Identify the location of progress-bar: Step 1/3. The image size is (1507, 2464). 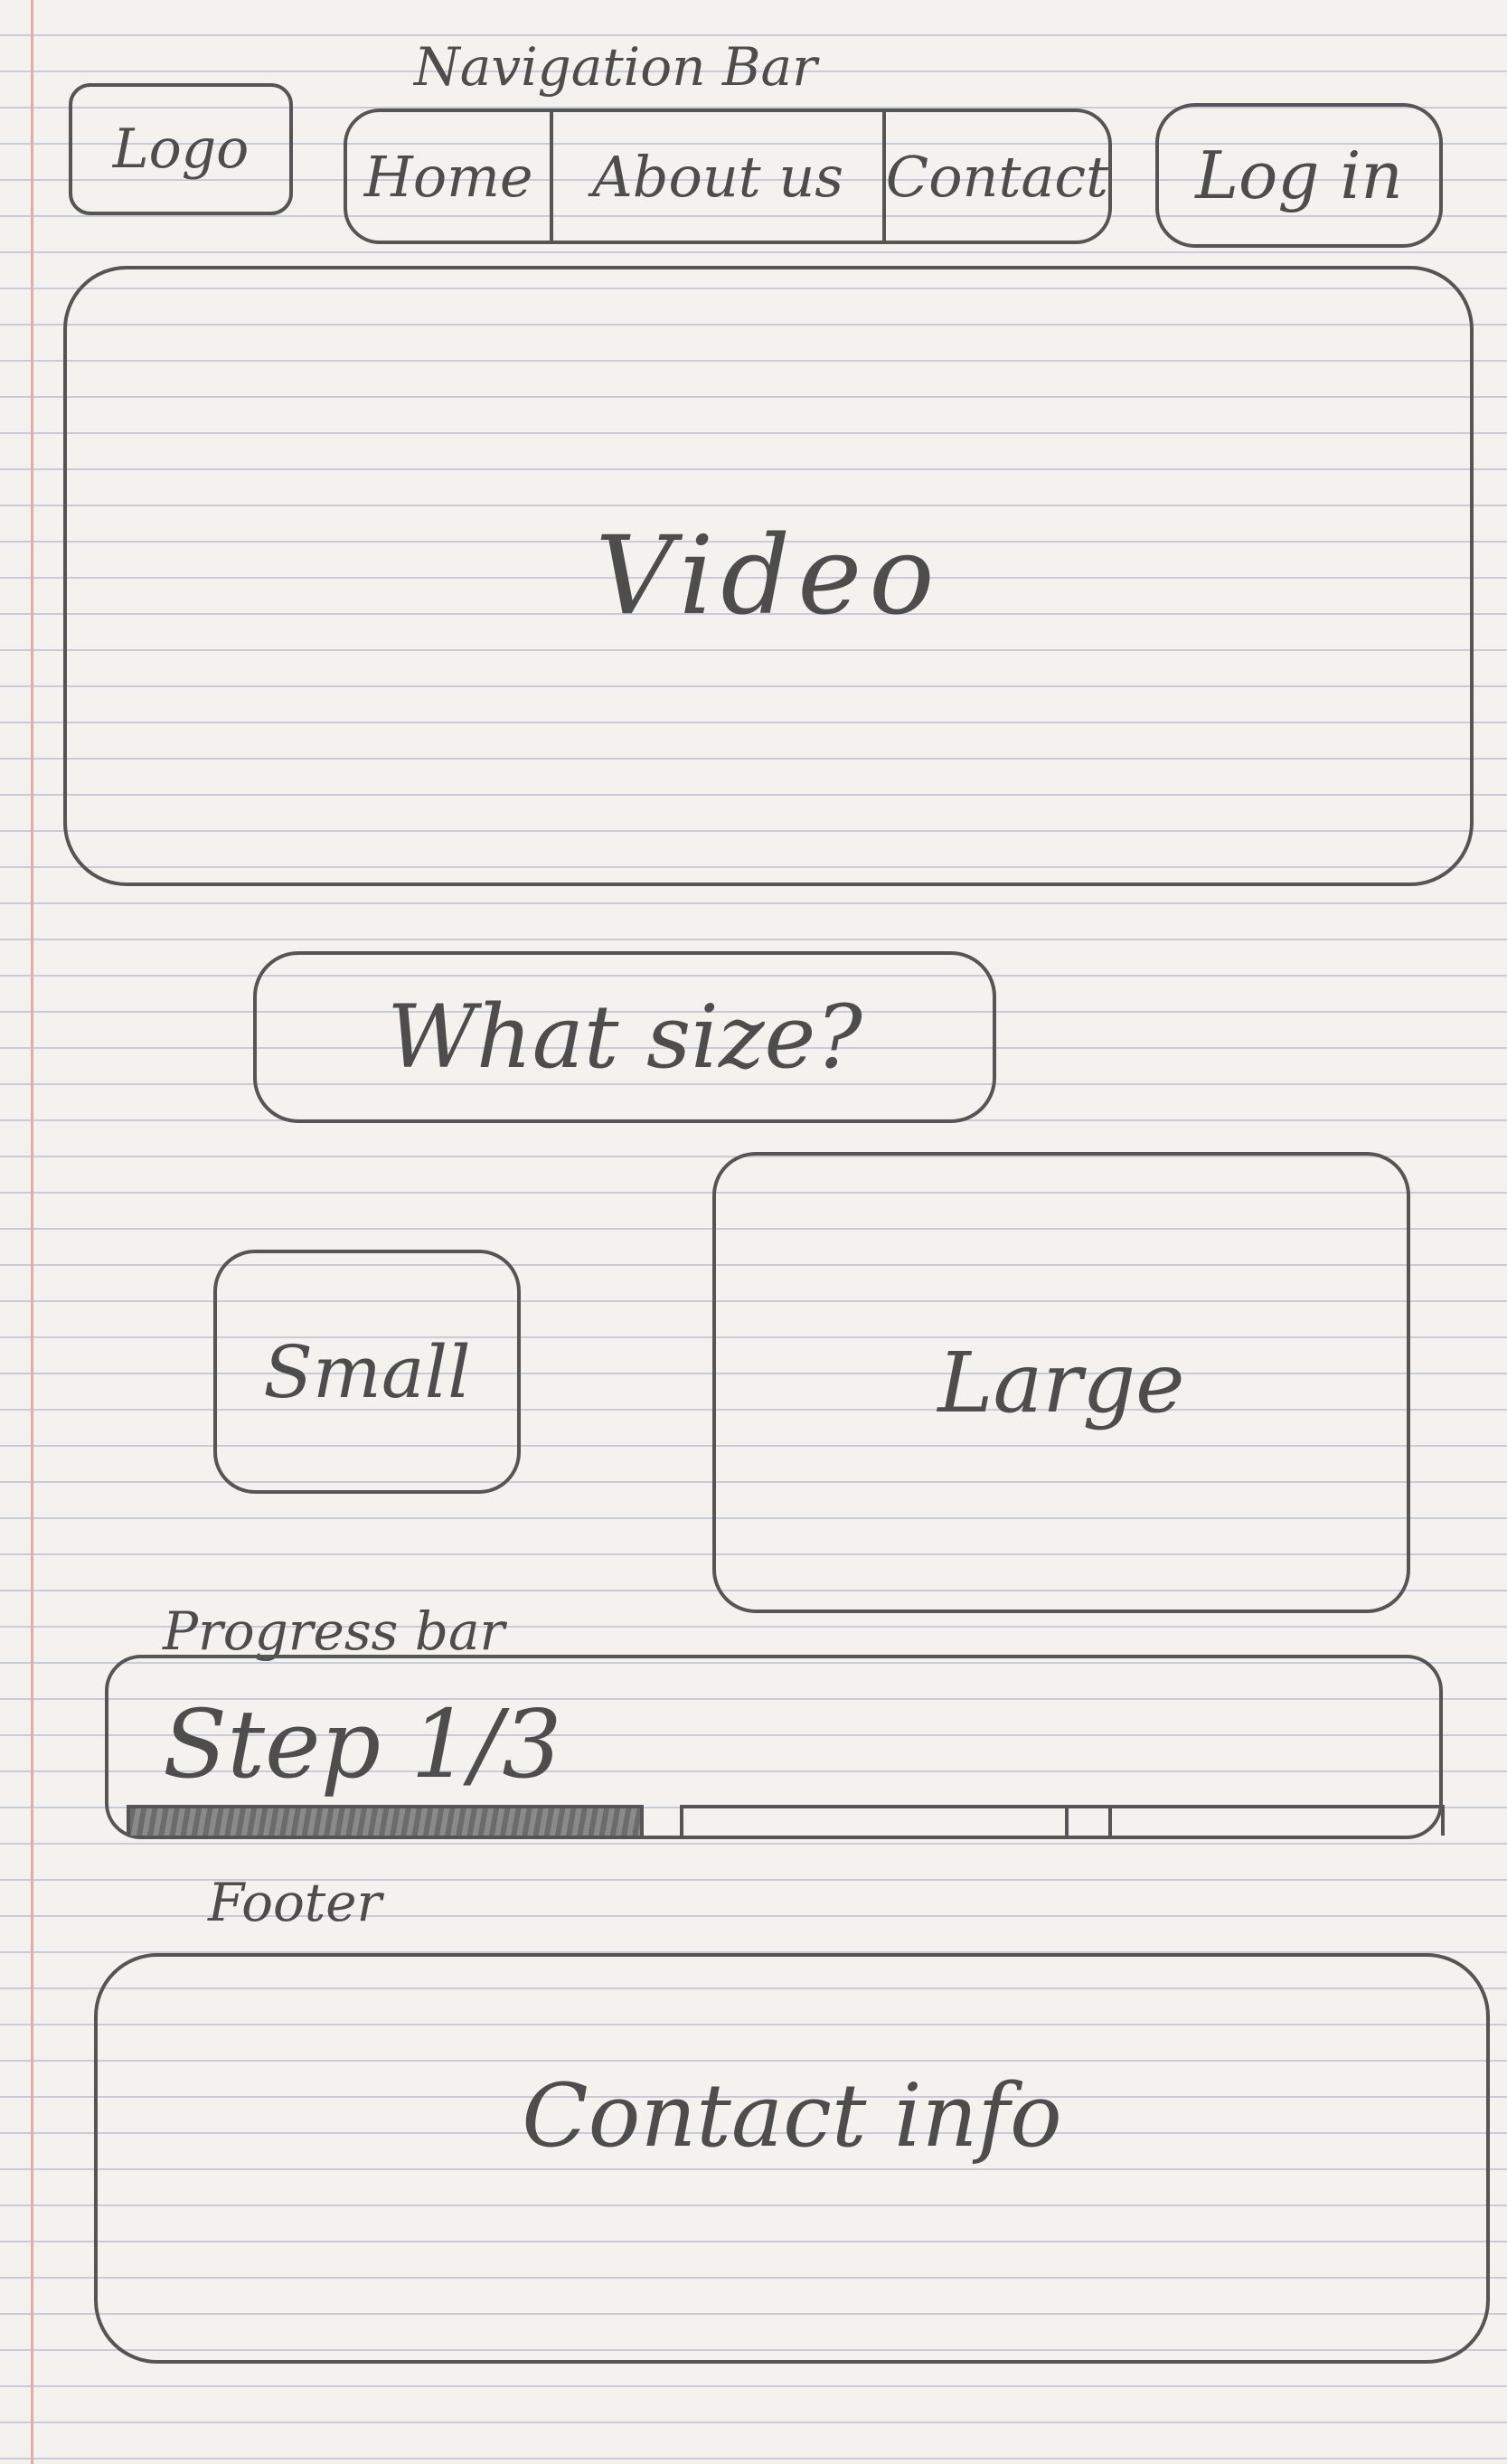
(775, 1747).